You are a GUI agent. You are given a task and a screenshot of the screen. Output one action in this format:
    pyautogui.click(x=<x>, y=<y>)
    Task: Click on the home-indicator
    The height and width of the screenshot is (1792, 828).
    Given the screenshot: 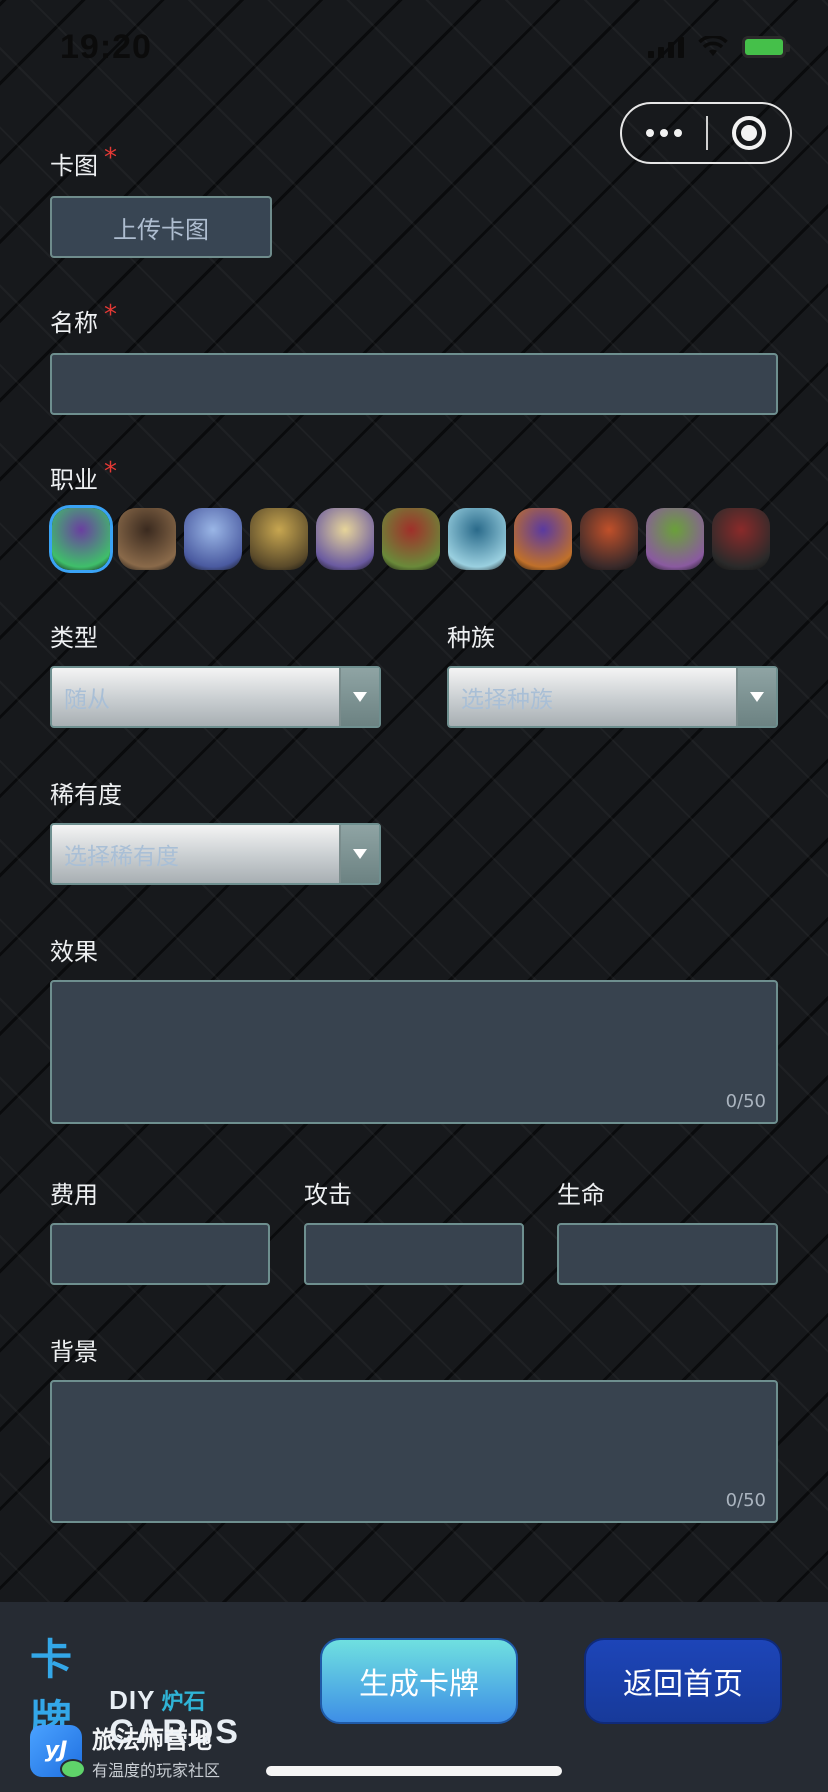 What is the action you would take?
    pyautogui.click(x=414, y=1771)
    